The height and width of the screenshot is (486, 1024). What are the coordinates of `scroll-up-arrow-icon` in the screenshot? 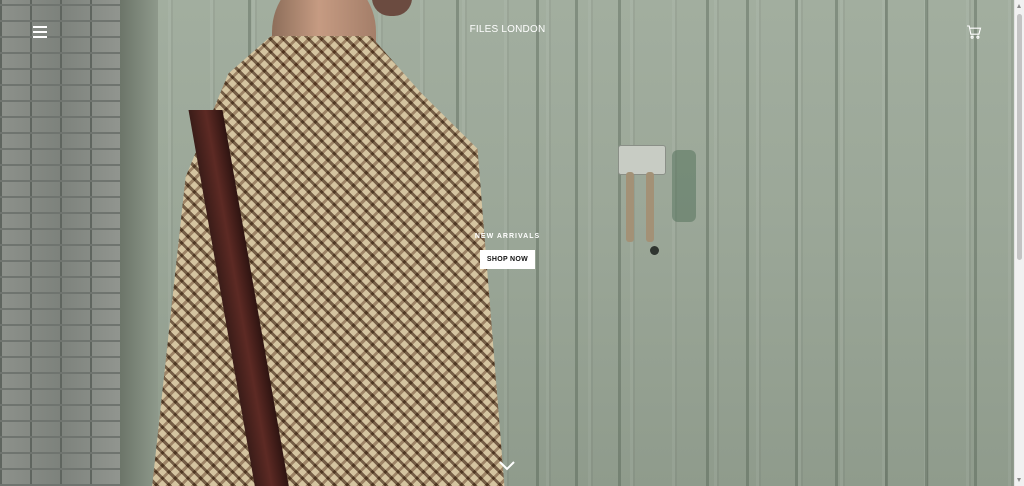 It's located at (1019, 6).